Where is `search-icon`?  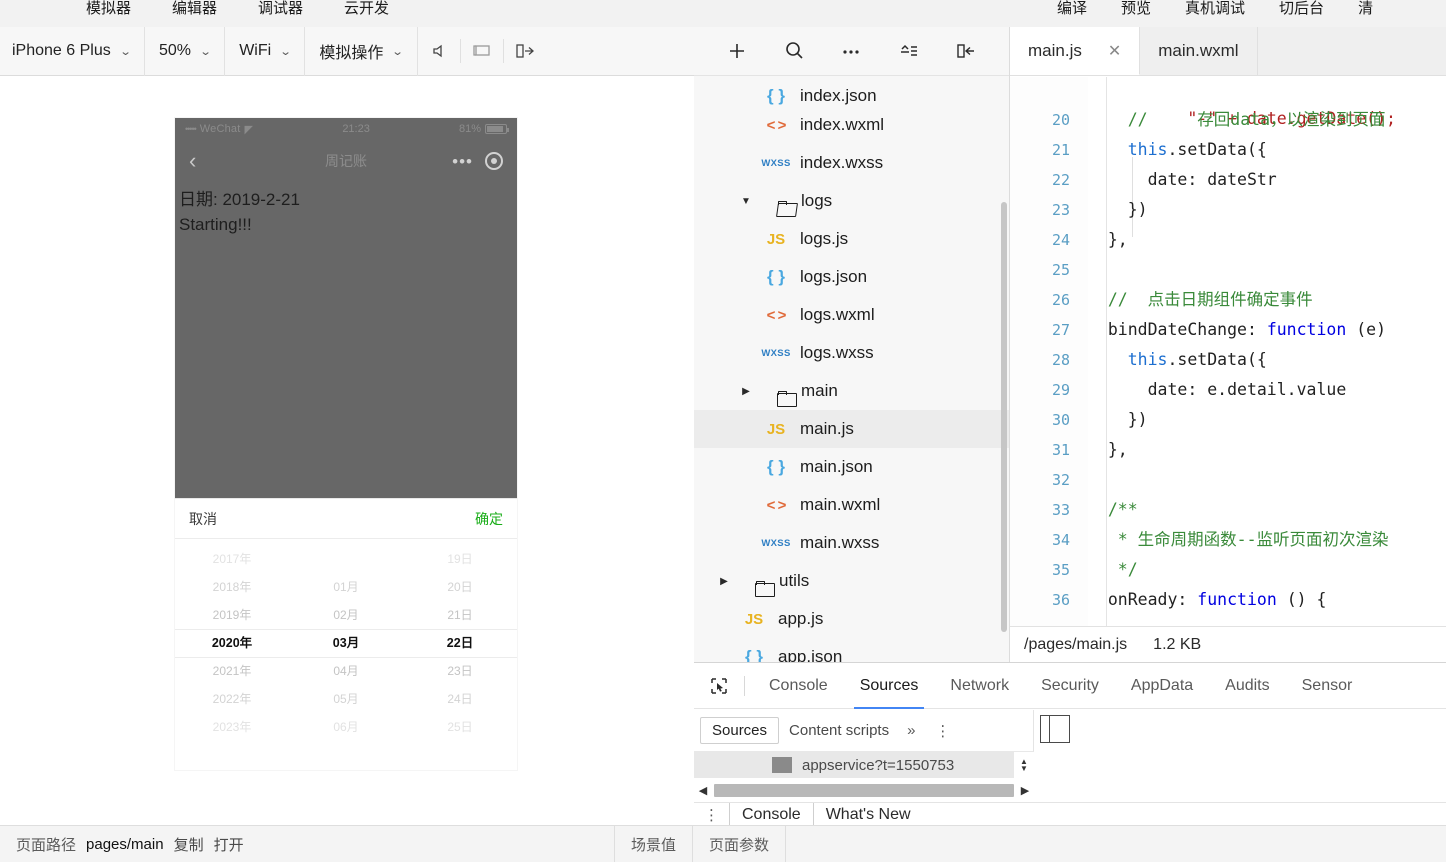 search-icon is located at coordinates (794, 51).